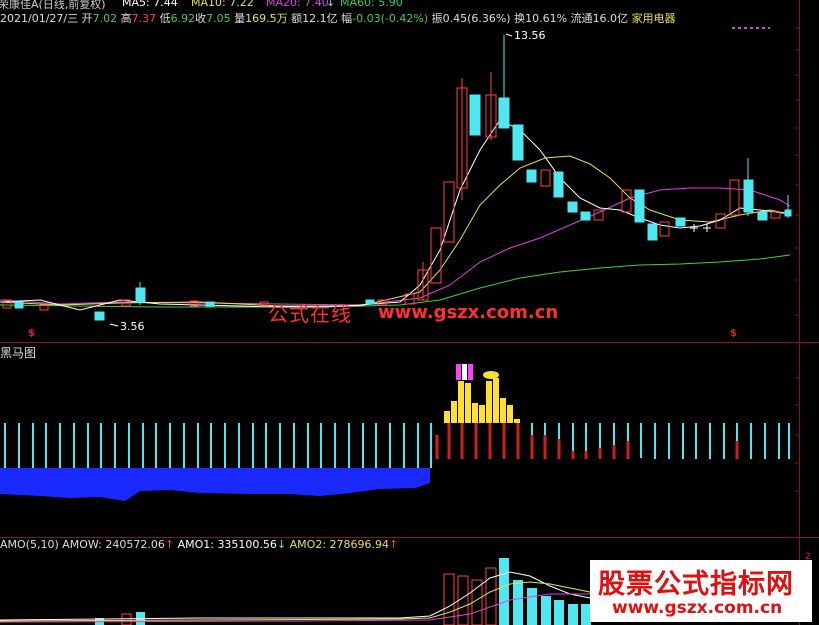 The image size is (819, 625). I want to click on float-label: 流通, so click(581, 18).